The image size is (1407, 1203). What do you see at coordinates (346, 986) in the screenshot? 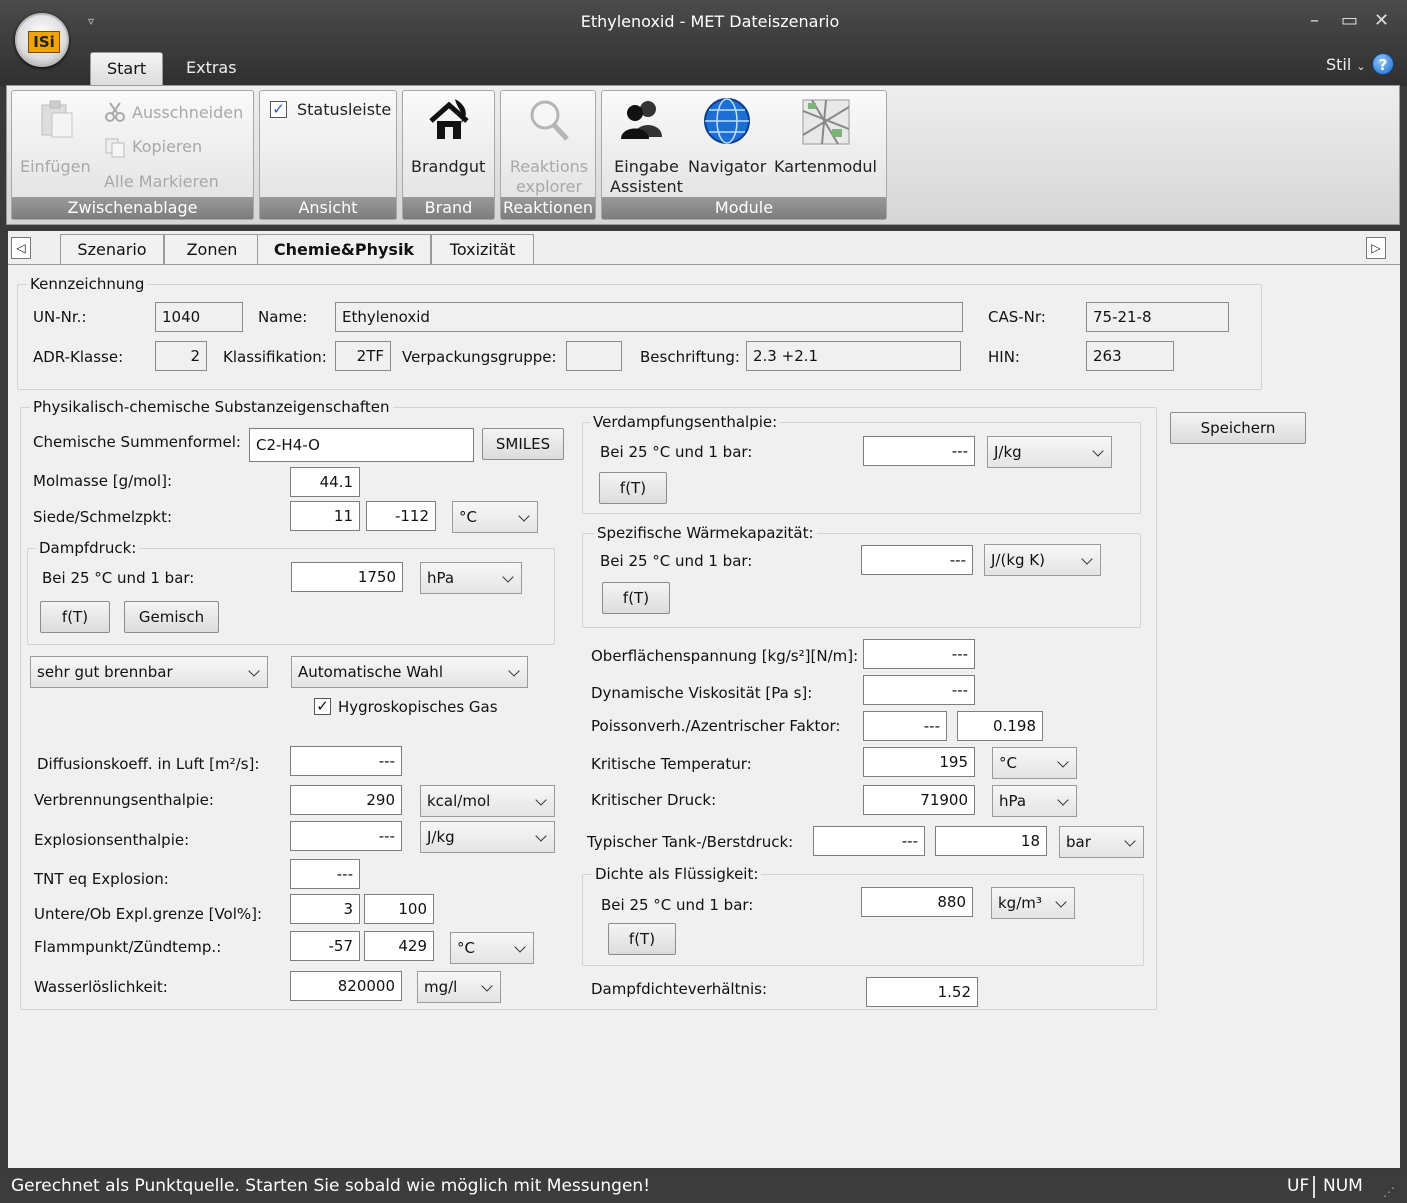
I see `water-solubility-field: 820000` at bounding box center [346, 986].